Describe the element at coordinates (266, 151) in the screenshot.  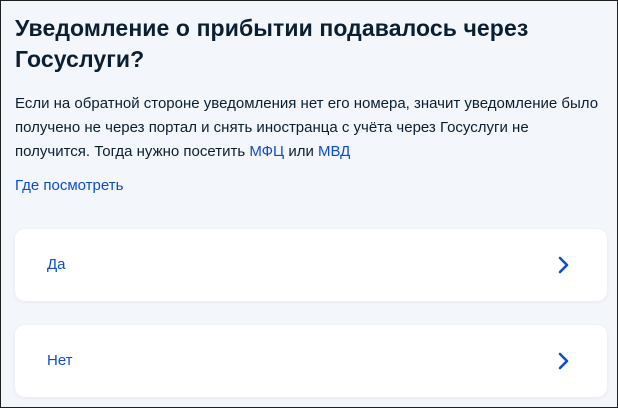
I see `mfc-link: МФЦ` at that location.